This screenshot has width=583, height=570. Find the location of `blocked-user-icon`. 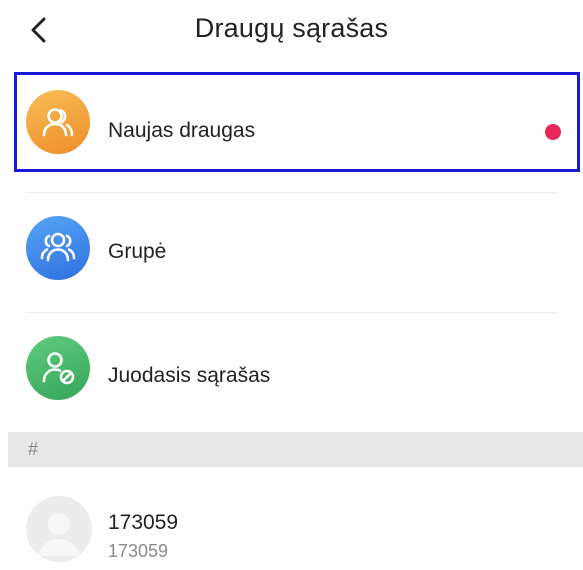

blocked-user-icon is located at coordinates (58, 368).